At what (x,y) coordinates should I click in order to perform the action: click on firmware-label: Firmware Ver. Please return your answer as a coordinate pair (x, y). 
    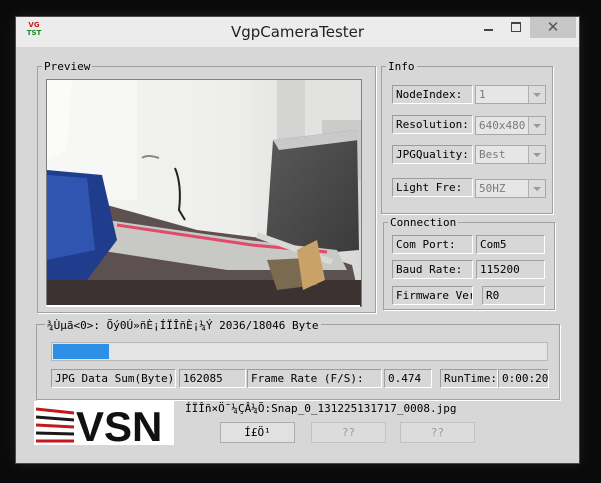
    Looking at the image, I should click on (432, 295).